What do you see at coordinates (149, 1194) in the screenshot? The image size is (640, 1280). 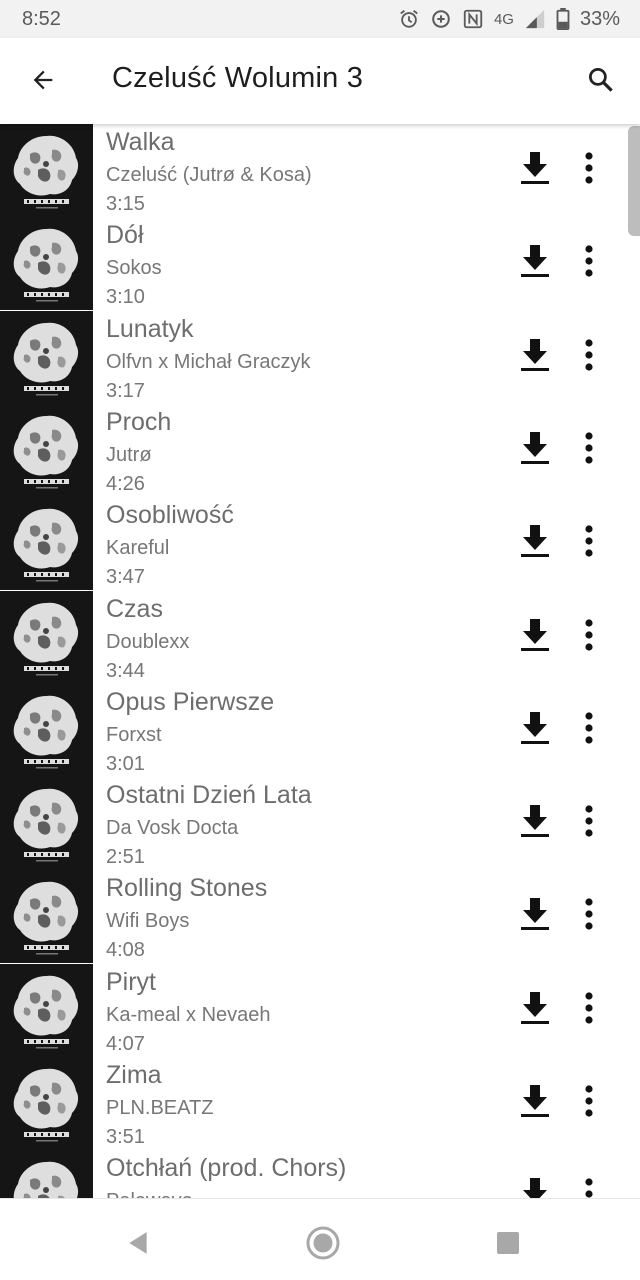 I see `track-artist: Palewave` at bounding box center [149, 1194].